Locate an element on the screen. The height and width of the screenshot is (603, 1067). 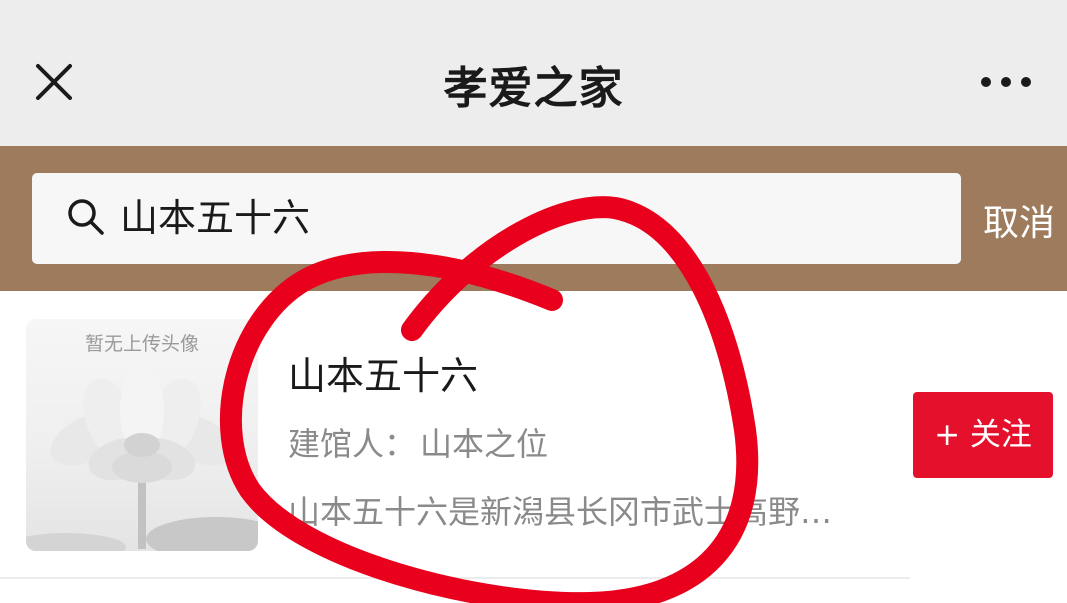
owner-label: 建馆人： is located at coordinates (352, 444).